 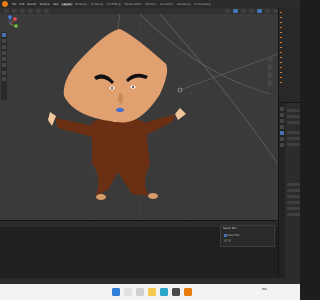 I want to click on mode-set-button, so click(x=225, y=240).